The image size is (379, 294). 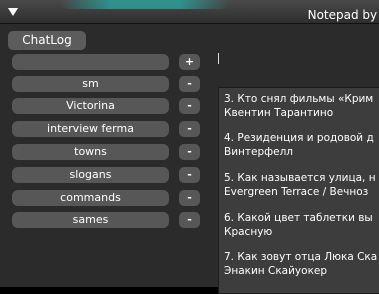 I want to click on entry-button-sames: sames, so click(x=90, y=220).